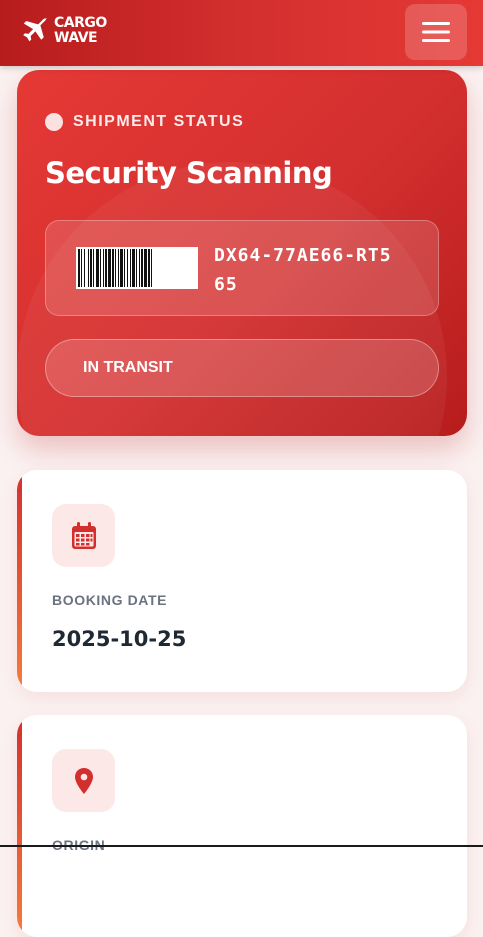  I want to click on tracking-code-box: DX64-77AE66-RT565, so click(242, 268).